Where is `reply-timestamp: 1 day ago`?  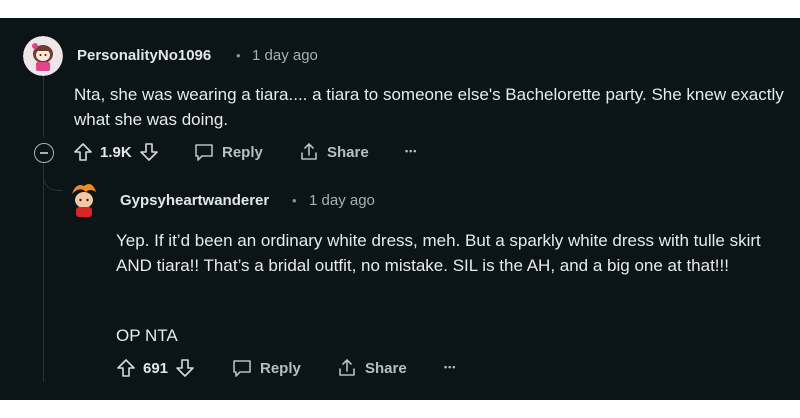
reply-timestamp: 1 day ago is located at coordinates (342, 200).